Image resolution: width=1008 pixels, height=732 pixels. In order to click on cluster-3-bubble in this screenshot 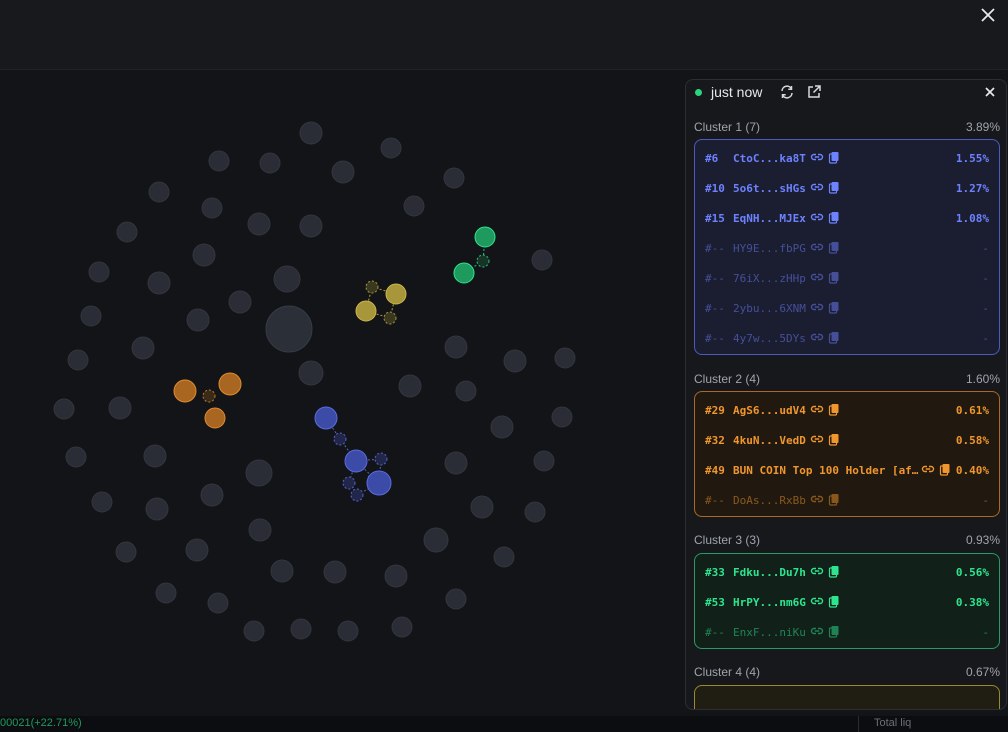, I will do `click(483, 261)`.